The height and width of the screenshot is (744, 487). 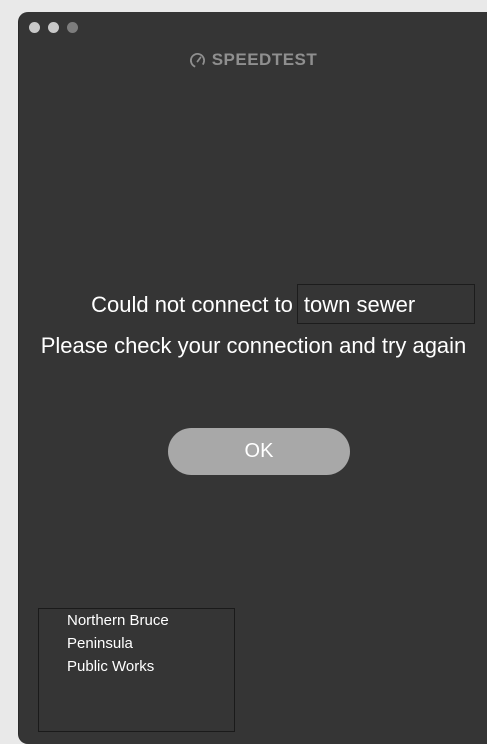 I want to click on provider-label: Northern Bruce Peninsula Public Works, so click(x=136, y=670).